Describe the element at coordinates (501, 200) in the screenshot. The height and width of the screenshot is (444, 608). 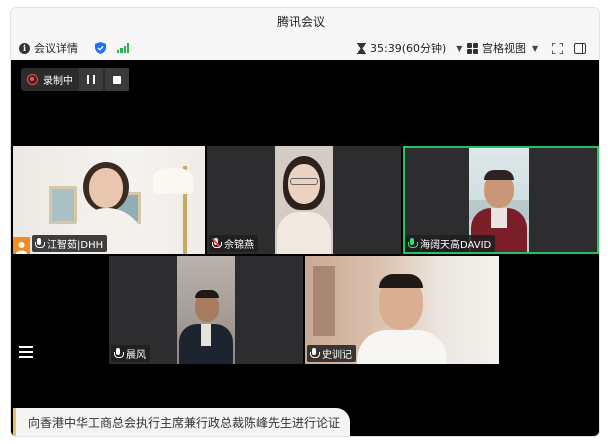
I see `video-tile-active-speaker: 海阔天高DAVID` at that location.